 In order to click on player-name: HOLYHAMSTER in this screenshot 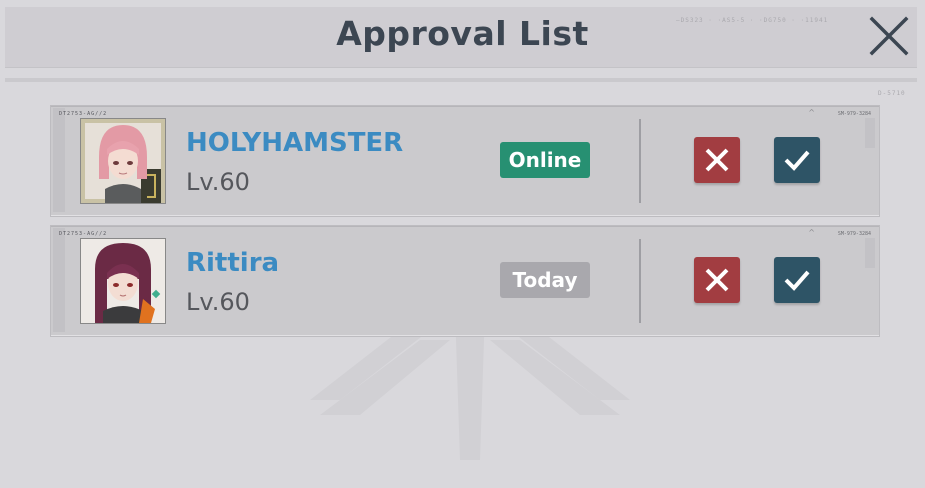, I will do `click(295, 143)`.